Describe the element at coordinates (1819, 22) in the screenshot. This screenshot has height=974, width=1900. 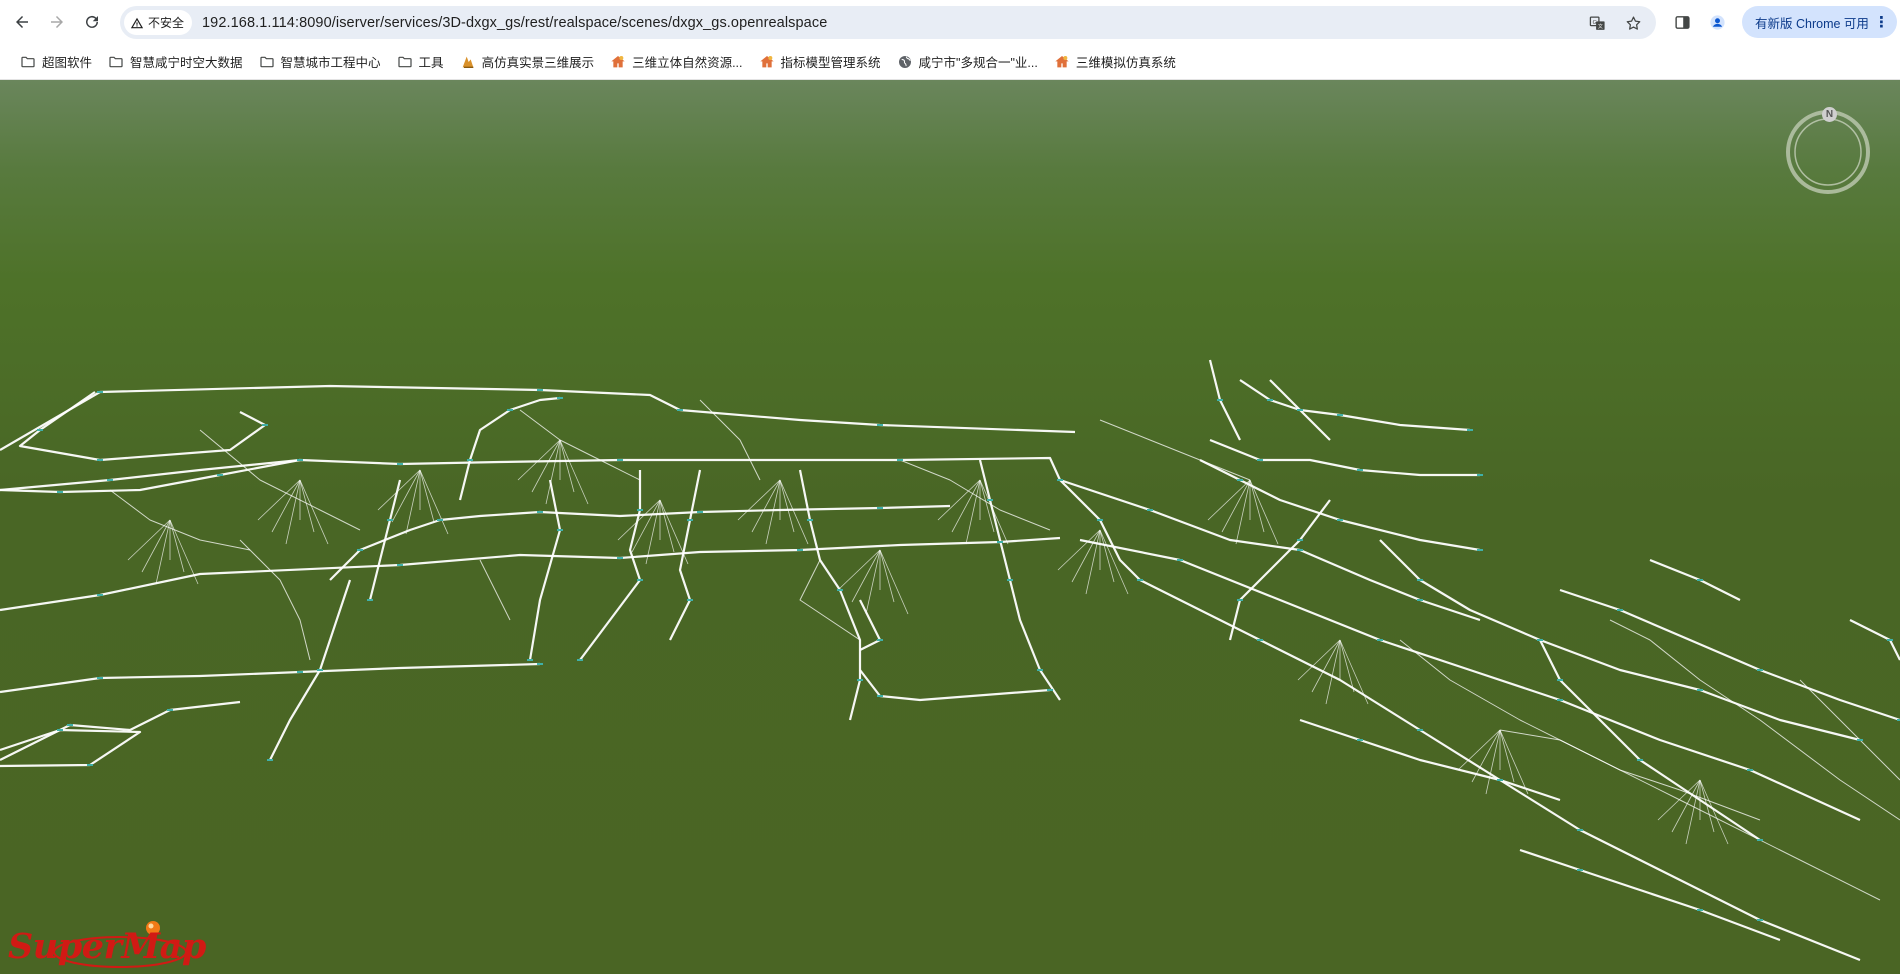
I see `chrome-update-button: 有新版 Chrome 可用 ⋮` at that location.